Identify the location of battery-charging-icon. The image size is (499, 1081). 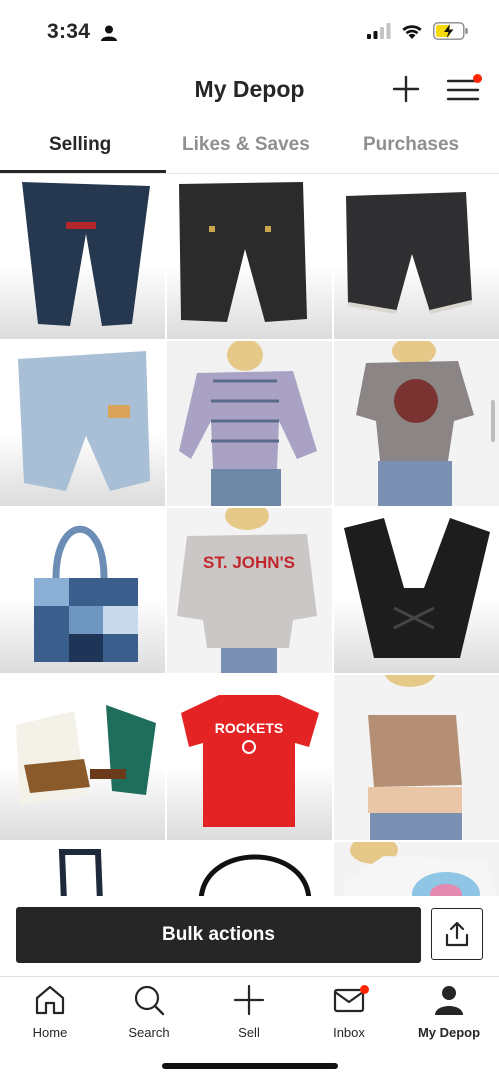
(450, 31).